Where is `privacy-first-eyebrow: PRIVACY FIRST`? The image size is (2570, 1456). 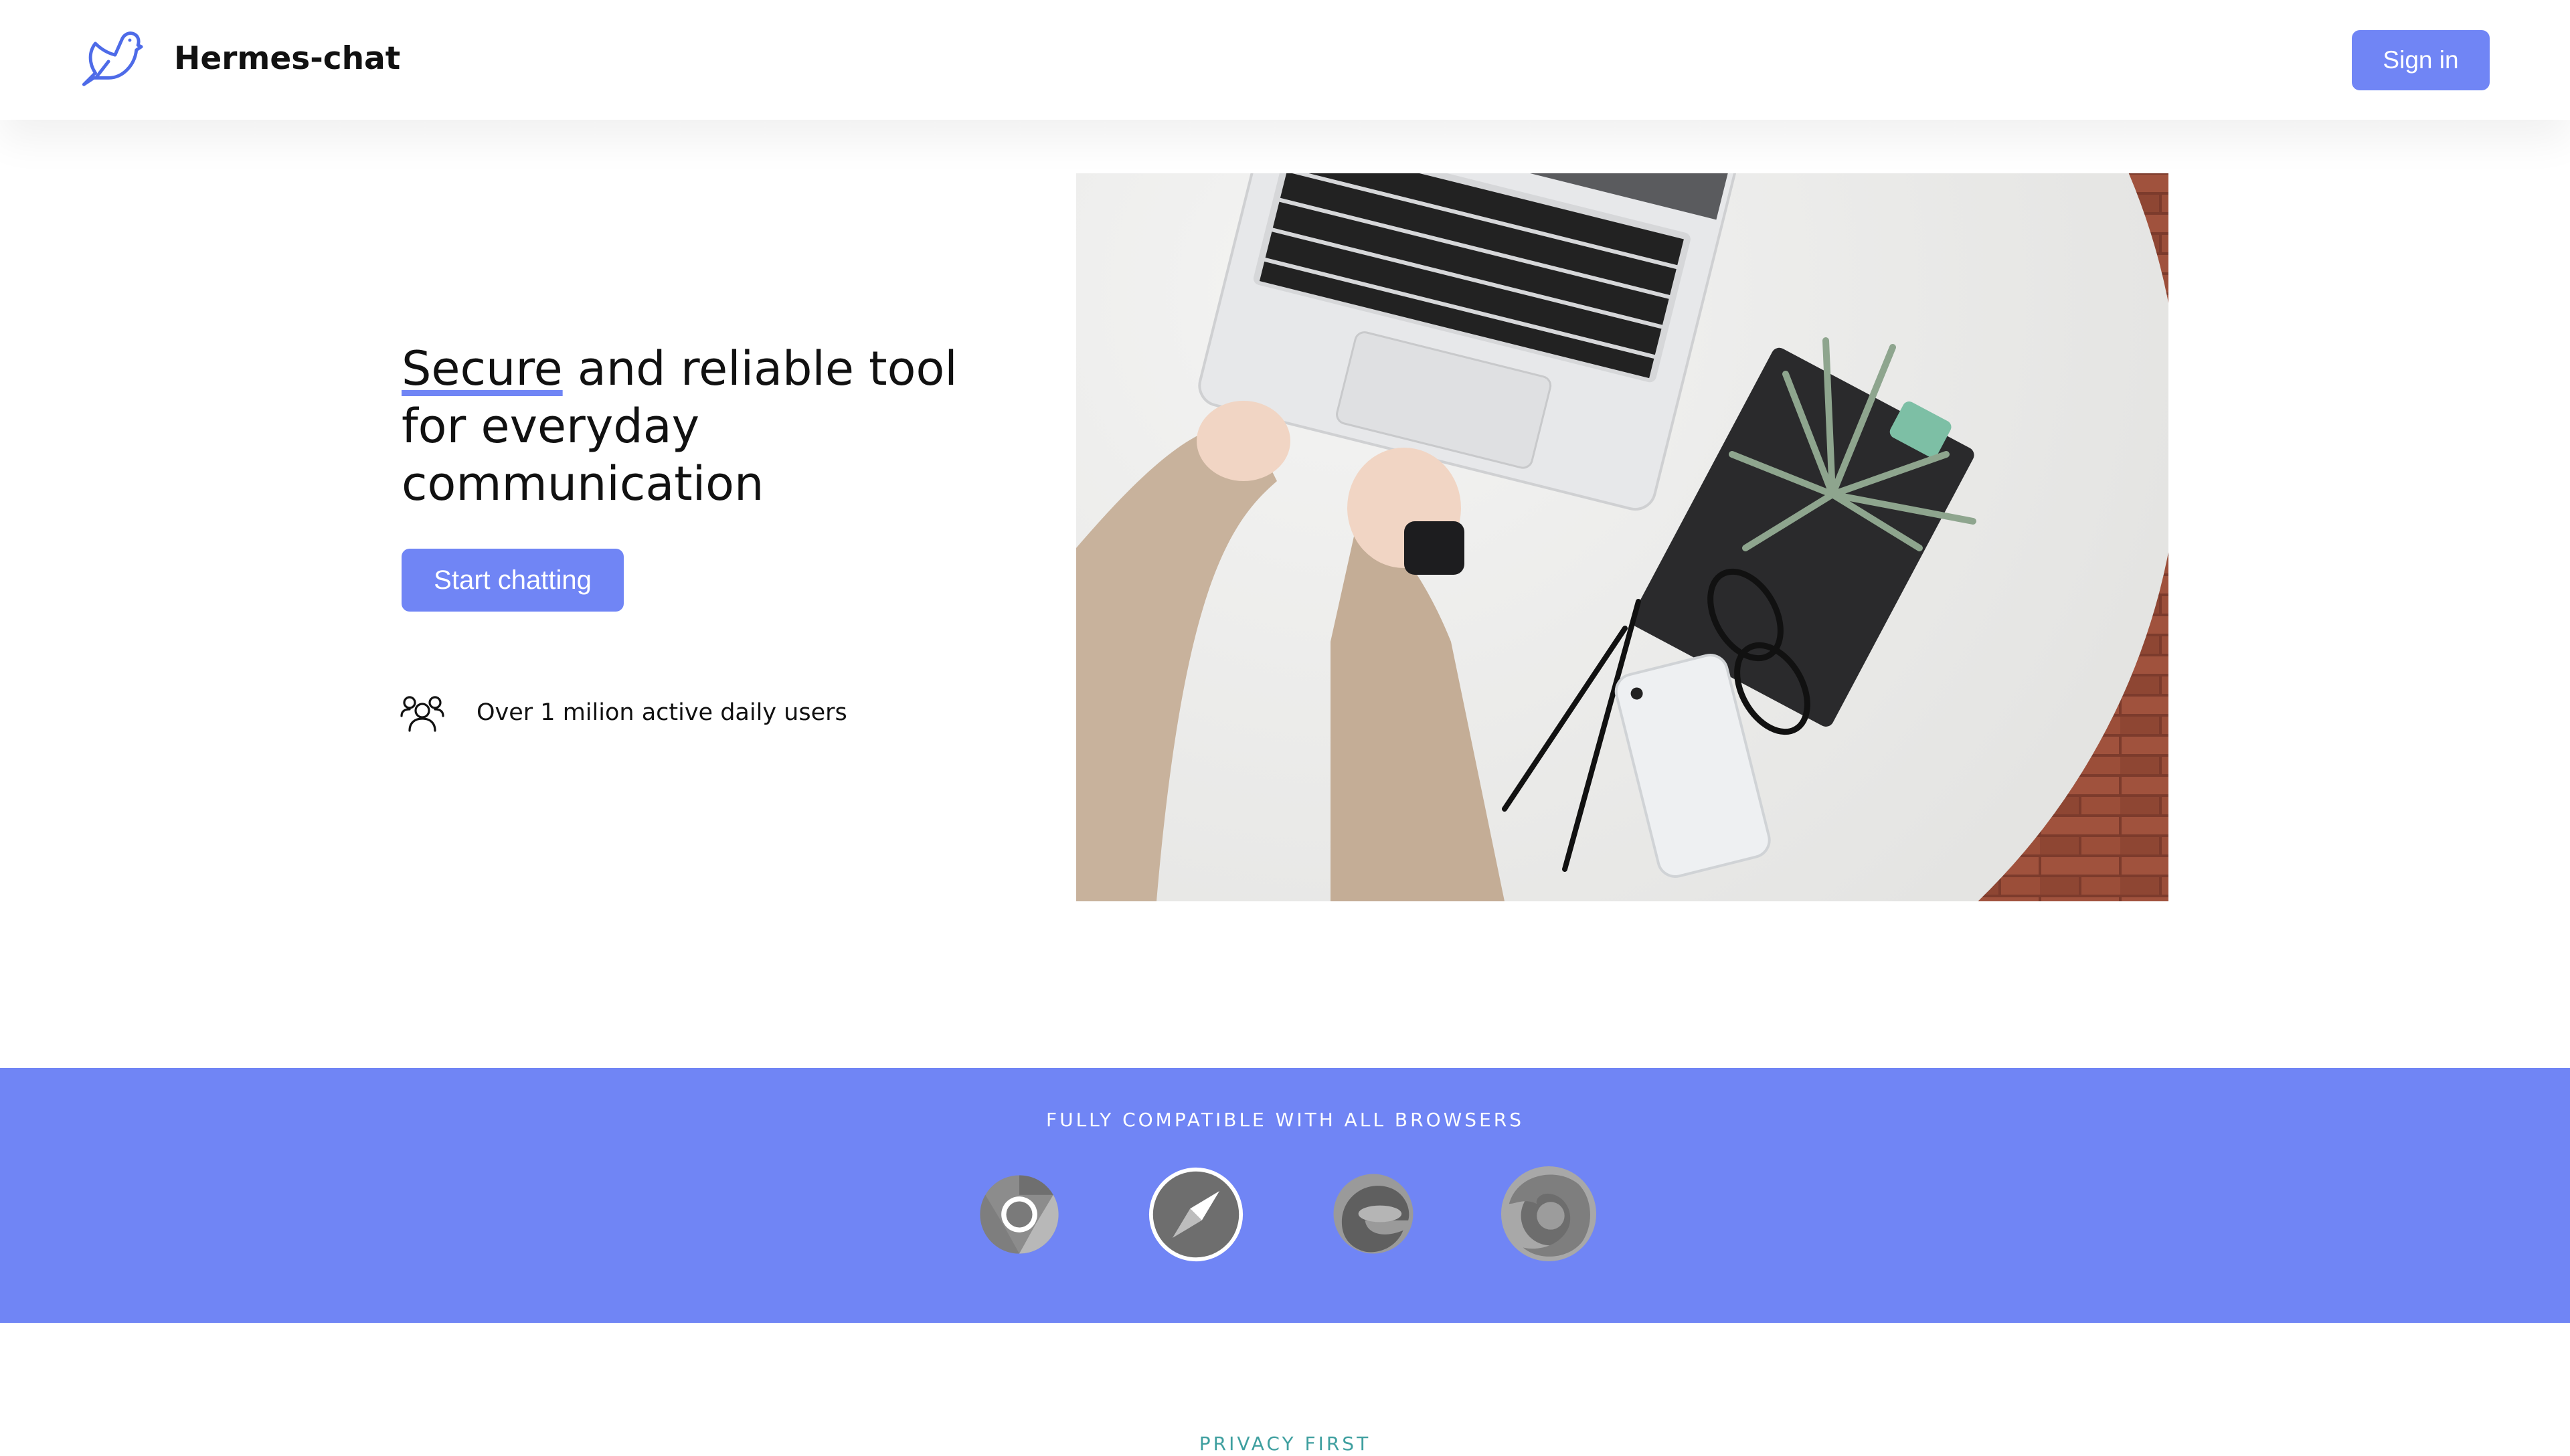 privacy-first-eyebrow: PRIVACY FIRST is located at coordinates (1285, 1444).